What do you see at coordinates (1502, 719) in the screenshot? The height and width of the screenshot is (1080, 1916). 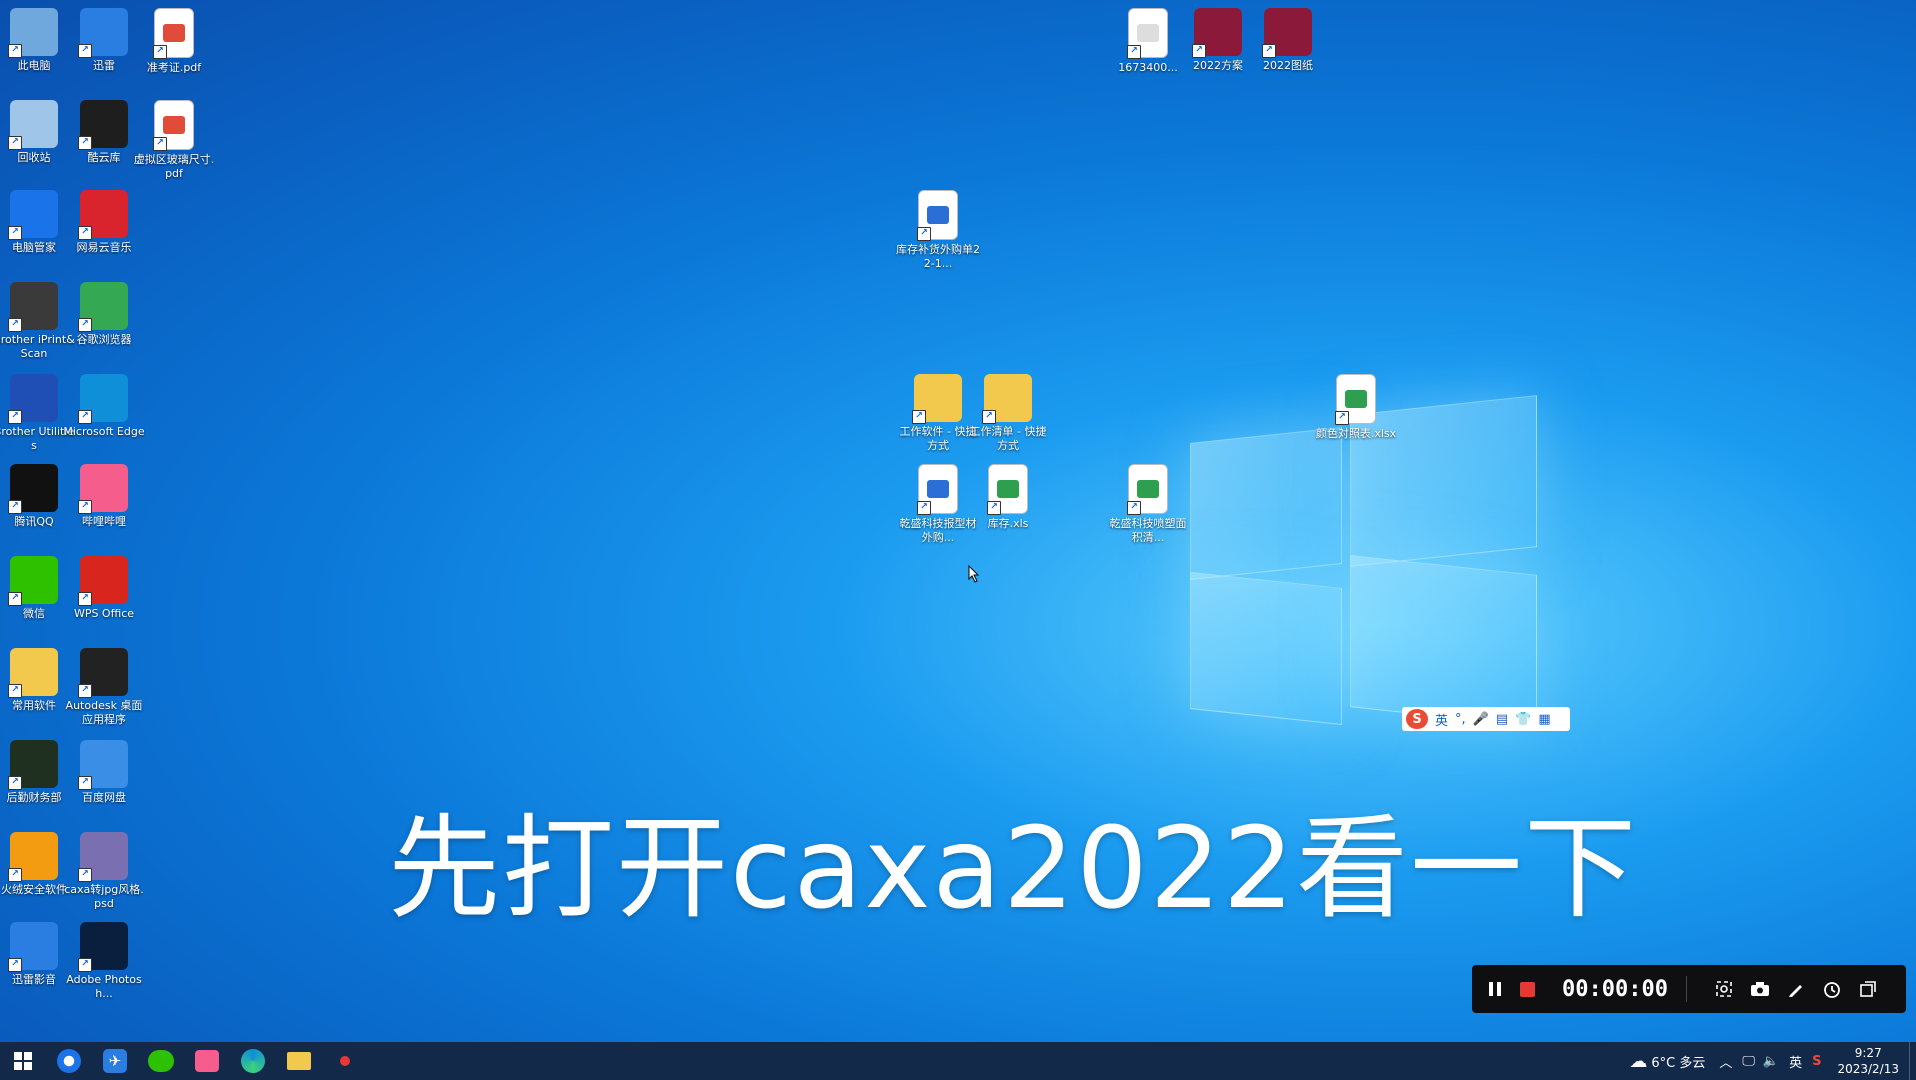 I see `keyboard-icon: ▤` at bounding box center [1502, 719].